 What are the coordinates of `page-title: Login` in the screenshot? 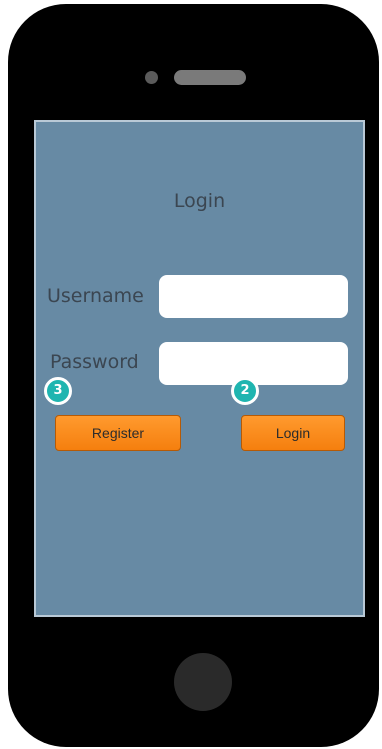 It's located at (199, 201).